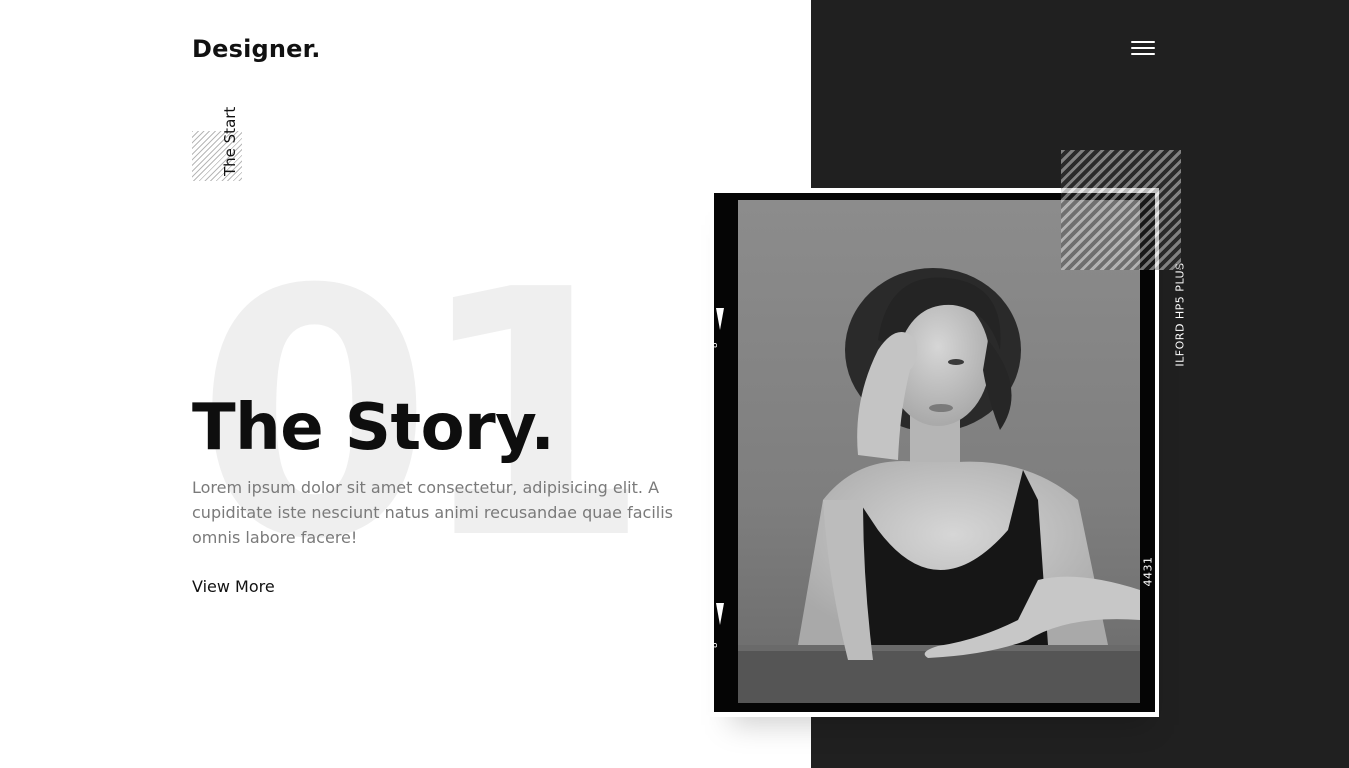 Image resolution: width=1349 pixels, height=768 pixels. Describe the element at coordinates (233, 587) in the screenshot. I see `view-more-link: View More` at that location.